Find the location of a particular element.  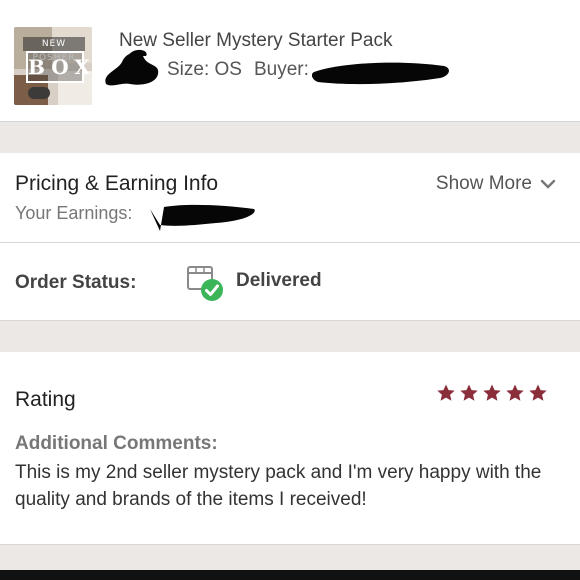

star-rating is located at coordinates (492, 393).